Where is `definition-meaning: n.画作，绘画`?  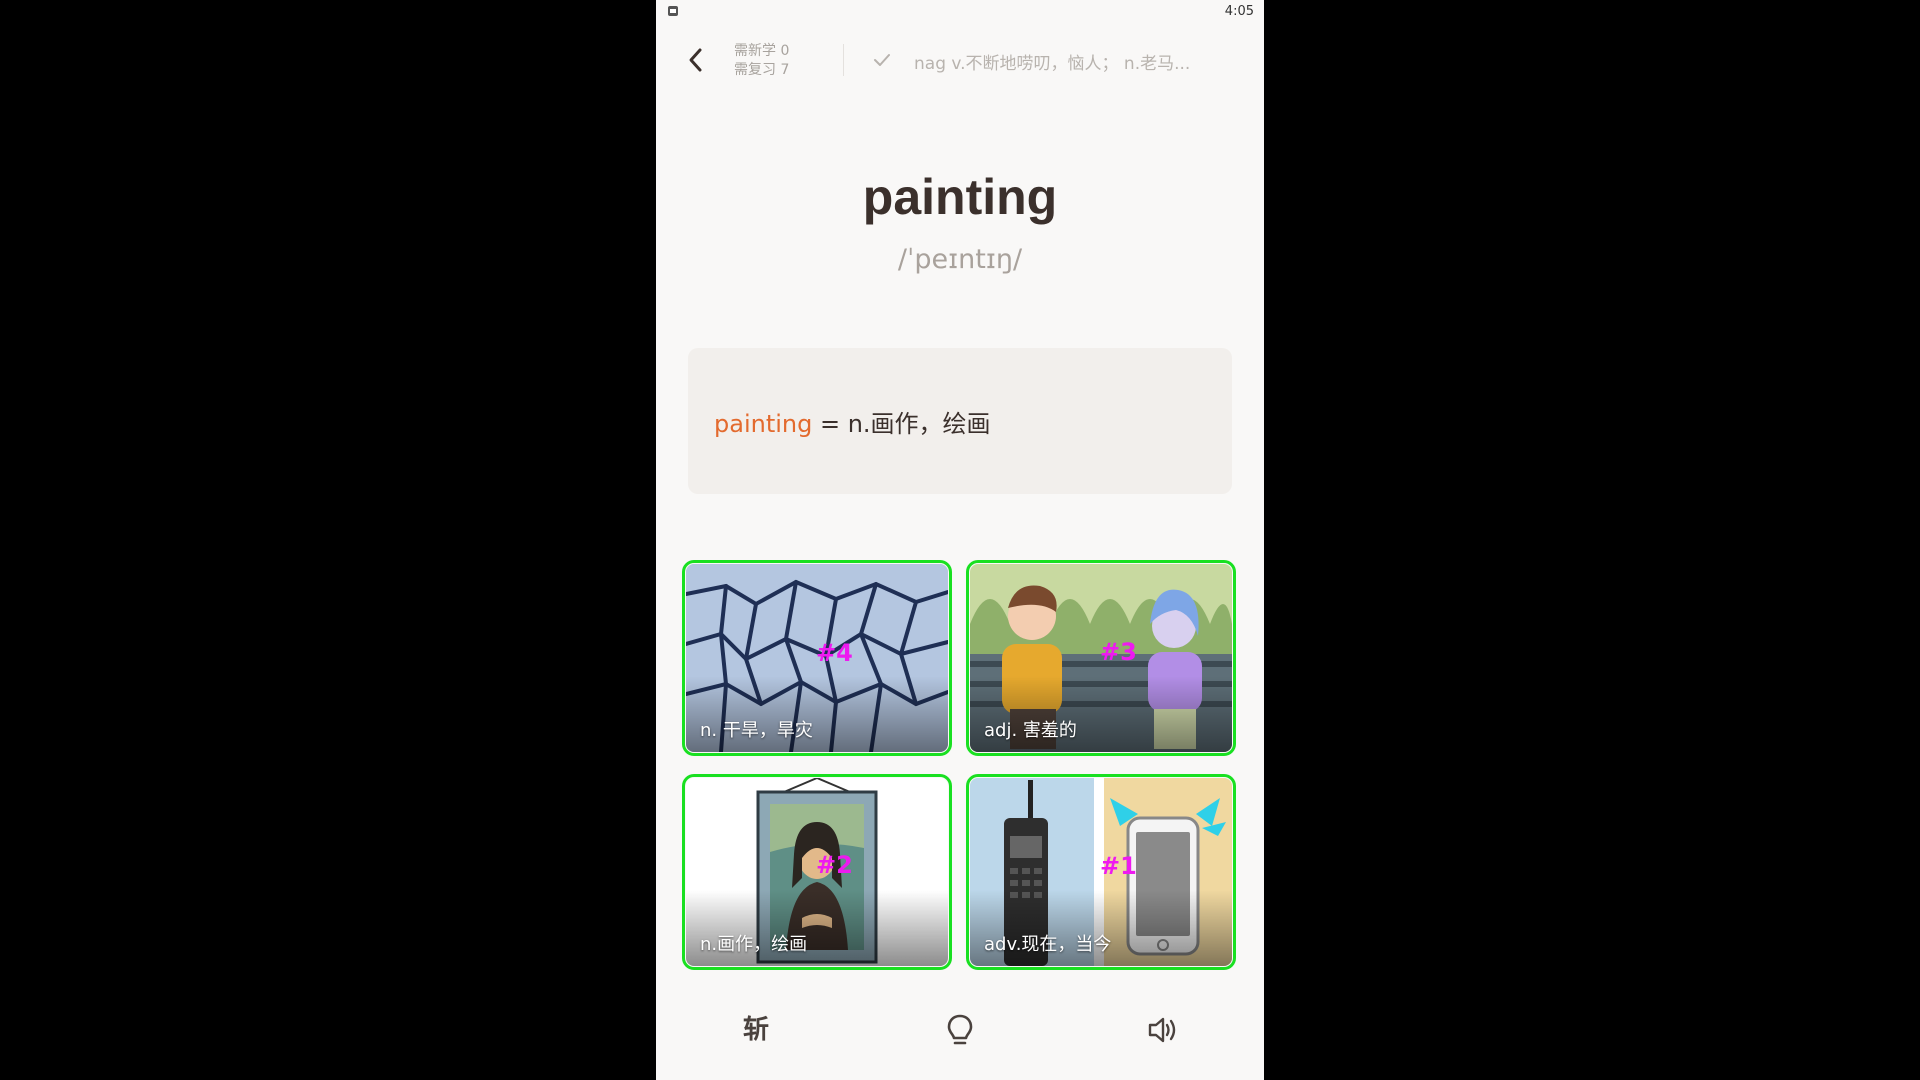
definition-meaning: n.画作，绘画 is located at coordinates (919, 424).